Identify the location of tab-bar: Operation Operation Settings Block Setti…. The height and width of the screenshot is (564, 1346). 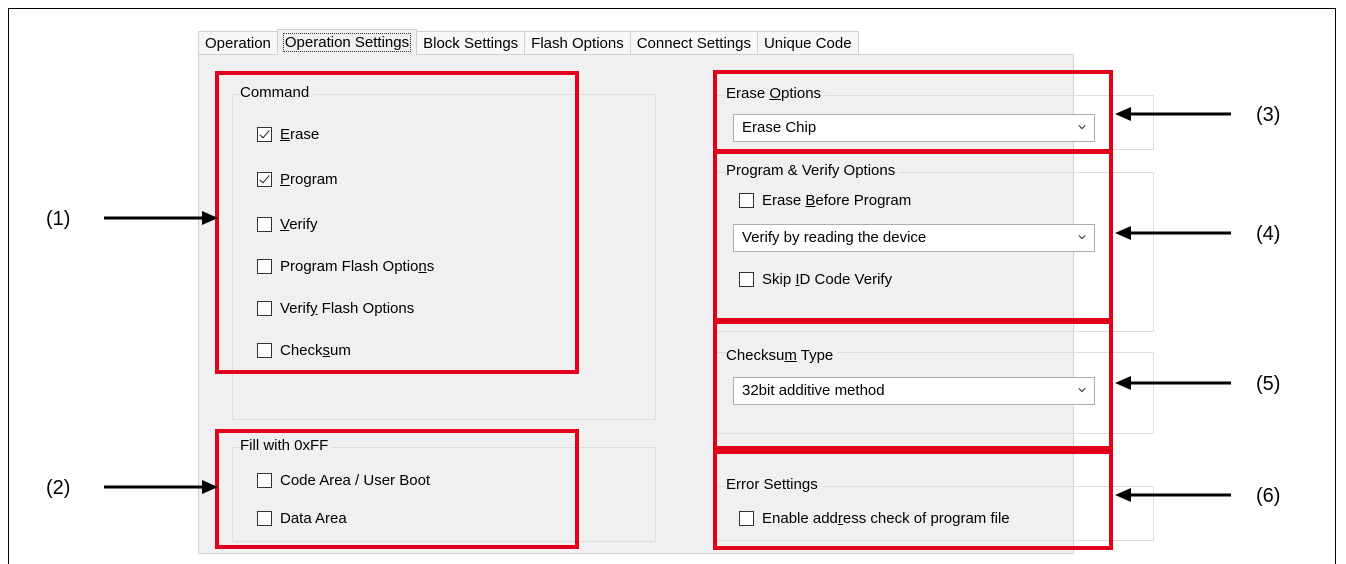
(528, 42).